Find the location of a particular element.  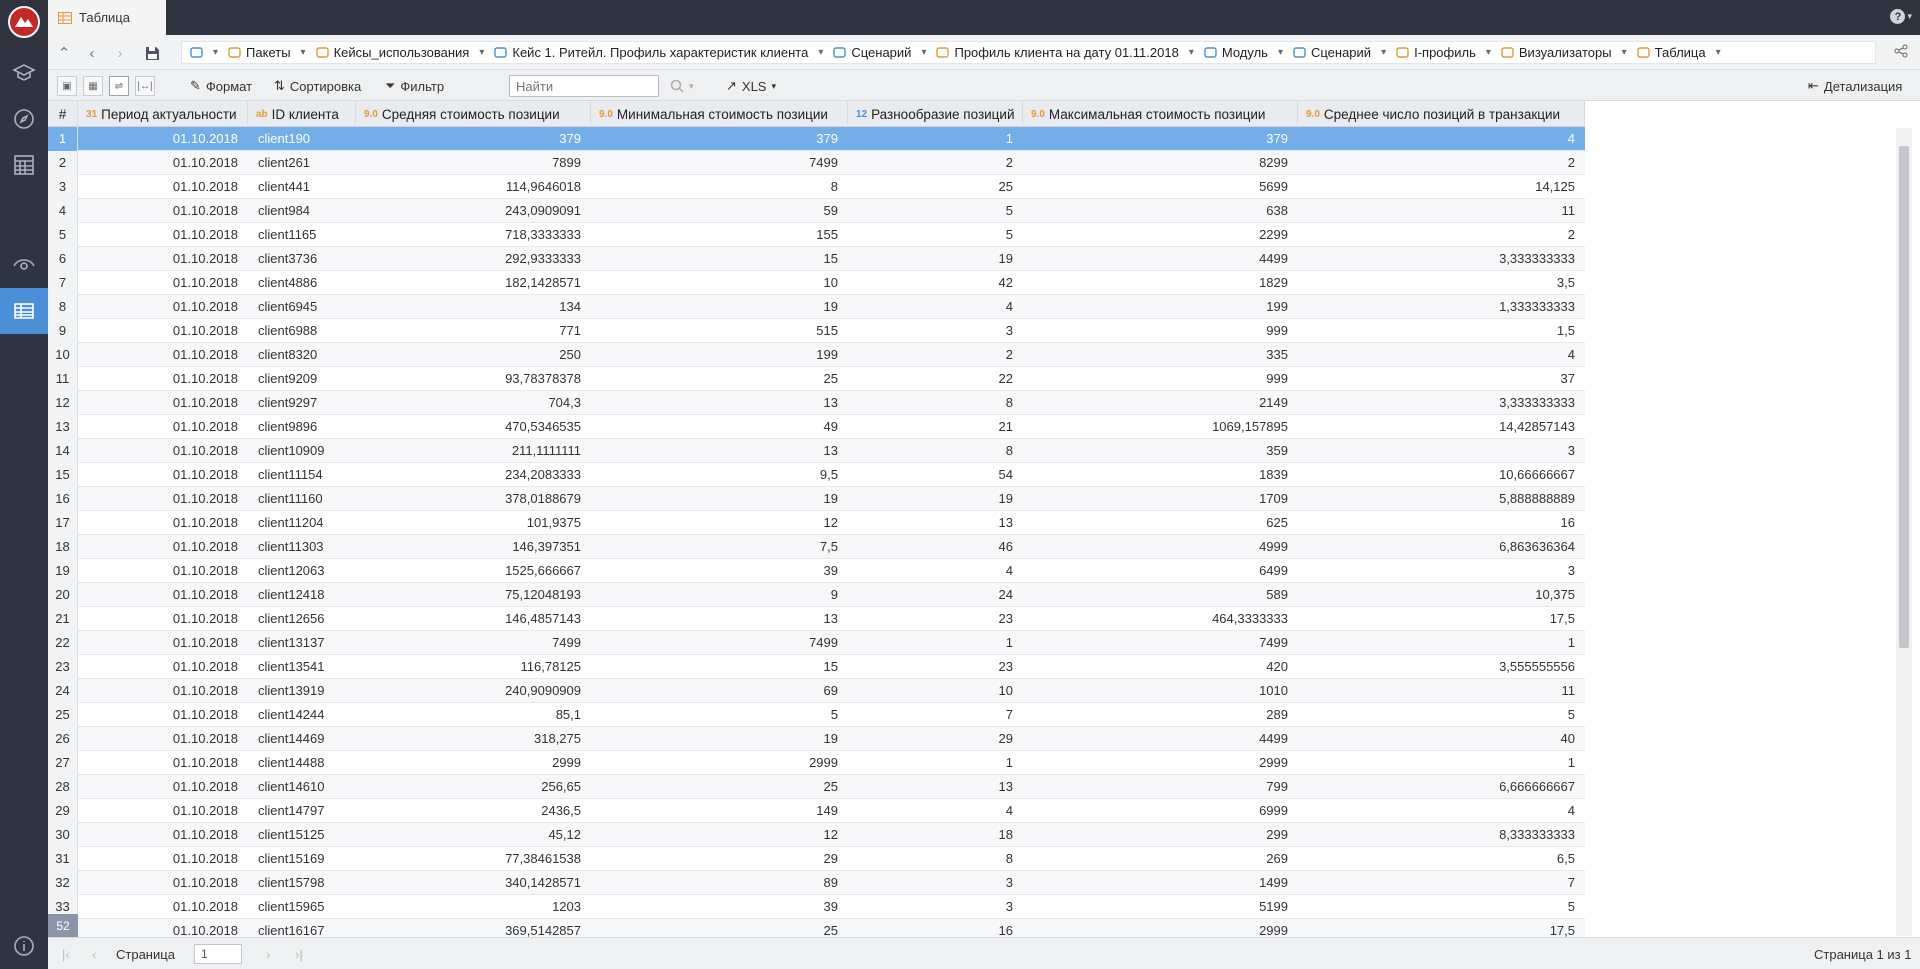

table-cell: client13919 is located at coordinates (302, 691).